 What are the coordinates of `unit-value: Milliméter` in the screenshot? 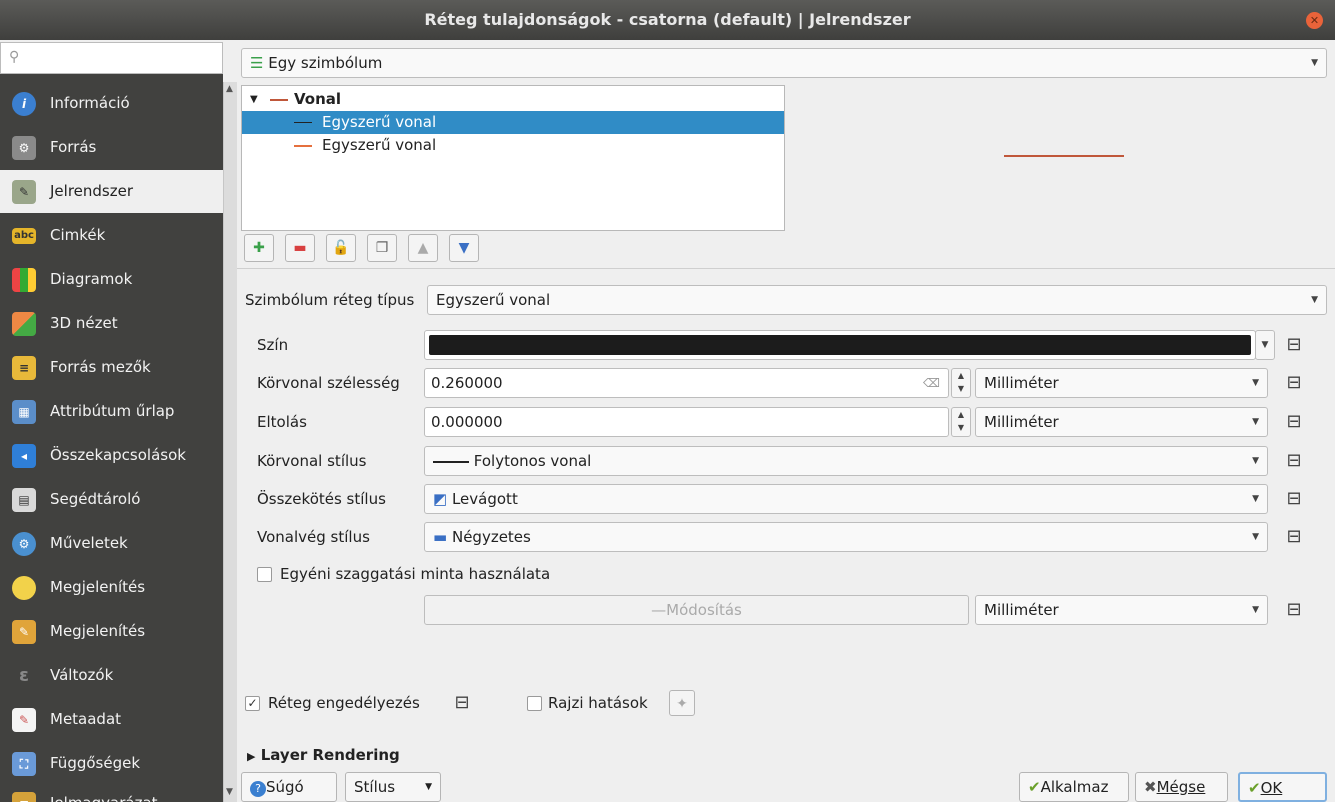 It's located at (1021, 610).